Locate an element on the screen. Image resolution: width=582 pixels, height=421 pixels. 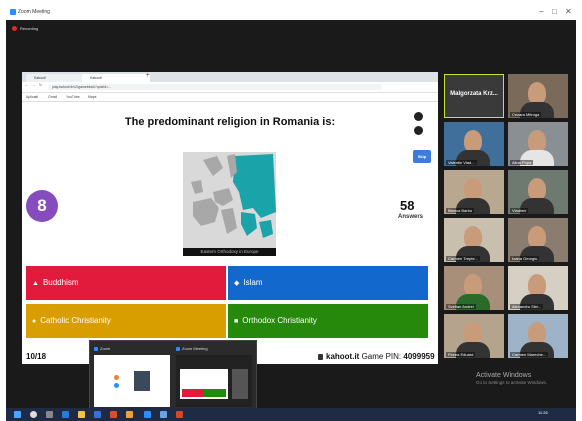
participant-tile: Bianca Barbu is located at coordinates (474, 192).